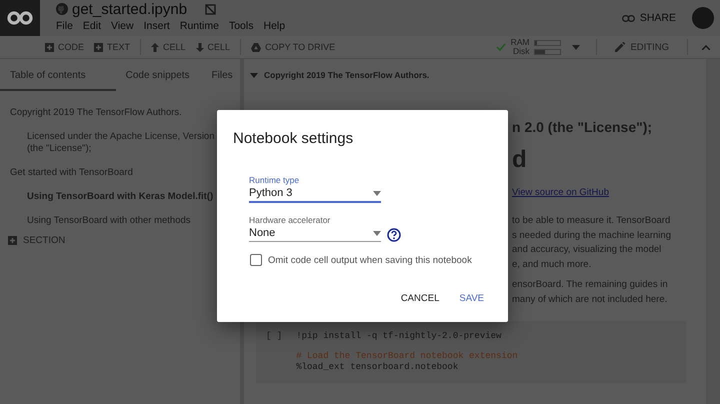 The image size is (720, 404). Describe the element at coordinates (64, 26) in the screenshot. I see `menu-item: File` at that location.